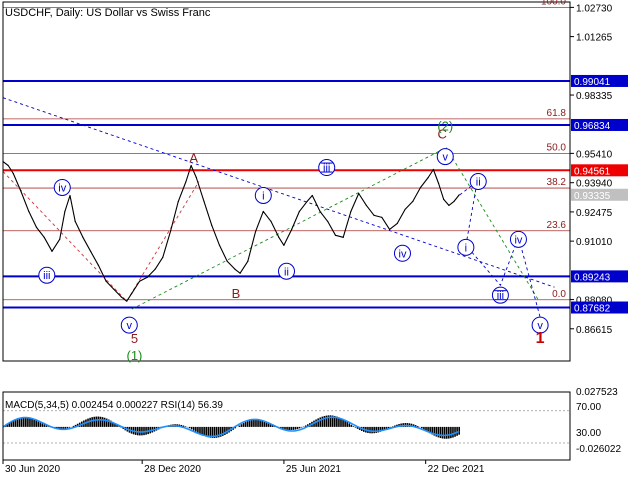 The height and width of the screenshot is (480, 640). What do you see at coordinates (32, 469) in the screenshot?
I see `x-tick-label-0: 30 Jun 2020` at bounding box center [32, 469].